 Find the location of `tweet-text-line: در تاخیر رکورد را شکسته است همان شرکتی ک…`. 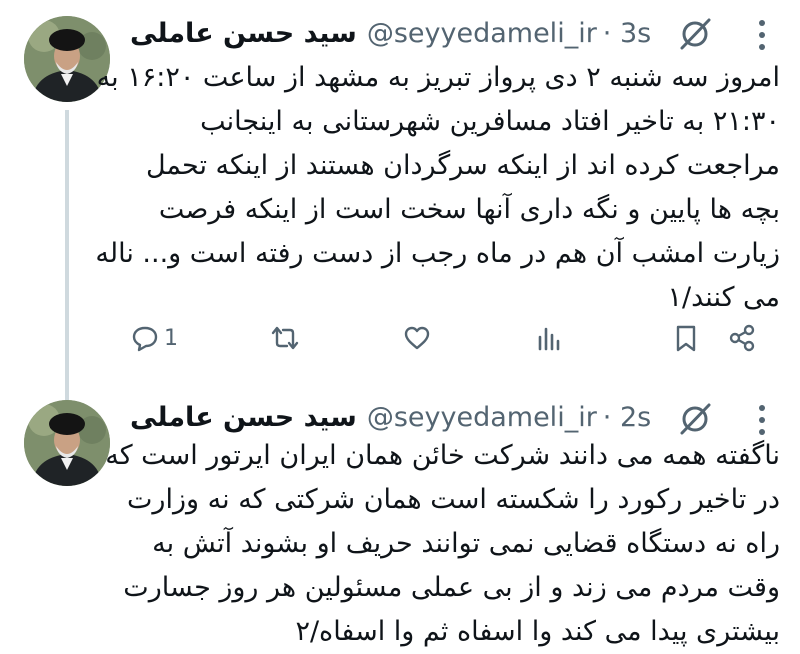

tweet-text-line: در تاخیر رکورد را شکسته است همان شرکتی ک… is located at coordinates (453, 499).